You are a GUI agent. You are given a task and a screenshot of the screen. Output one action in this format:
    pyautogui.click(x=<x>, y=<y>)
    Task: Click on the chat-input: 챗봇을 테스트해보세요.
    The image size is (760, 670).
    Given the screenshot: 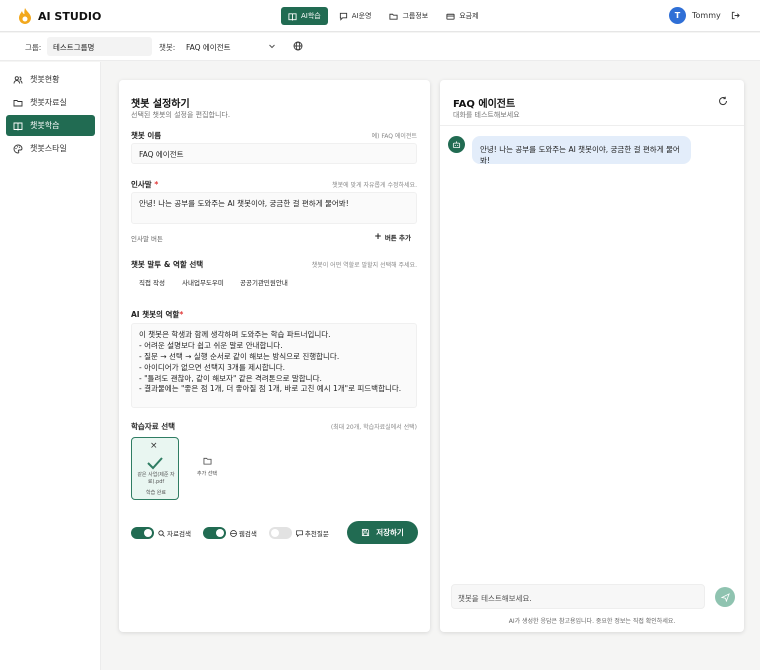 What is the action you would take?
    pyautogui.click(x=578, y=596)
    